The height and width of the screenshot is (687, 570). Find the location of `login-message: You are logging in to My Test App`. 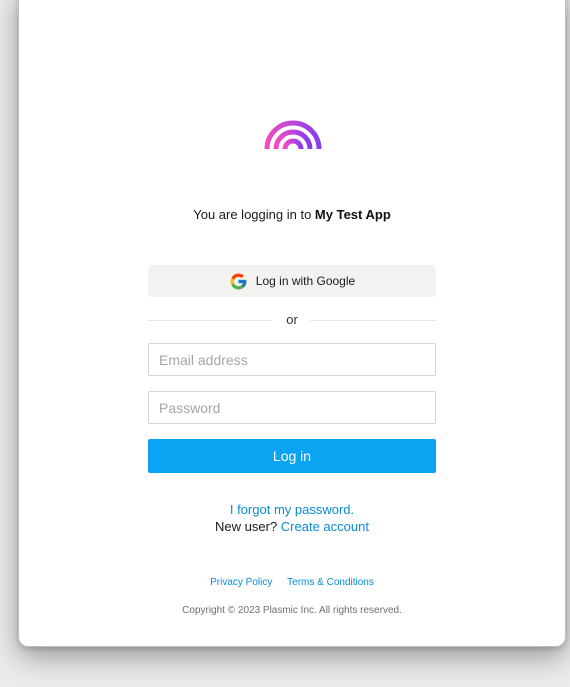

login-message: You are logging in to My Test App is located at coordinates (292, 214).